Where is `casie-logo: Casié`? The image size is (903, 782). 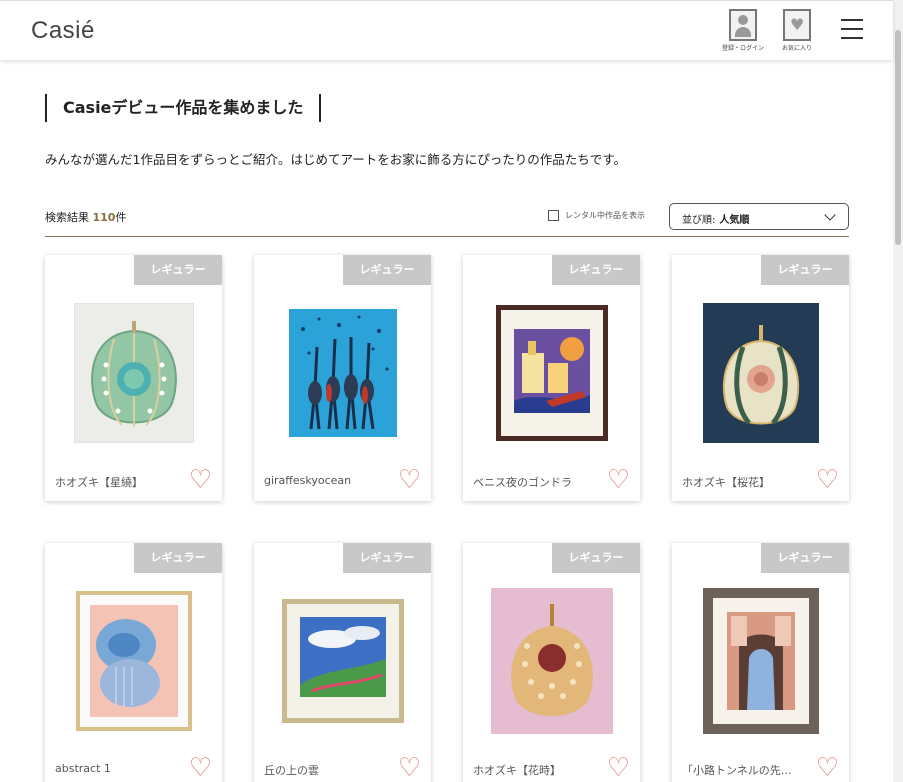 casie-logo: Casié is located at coordinates (63, 31).